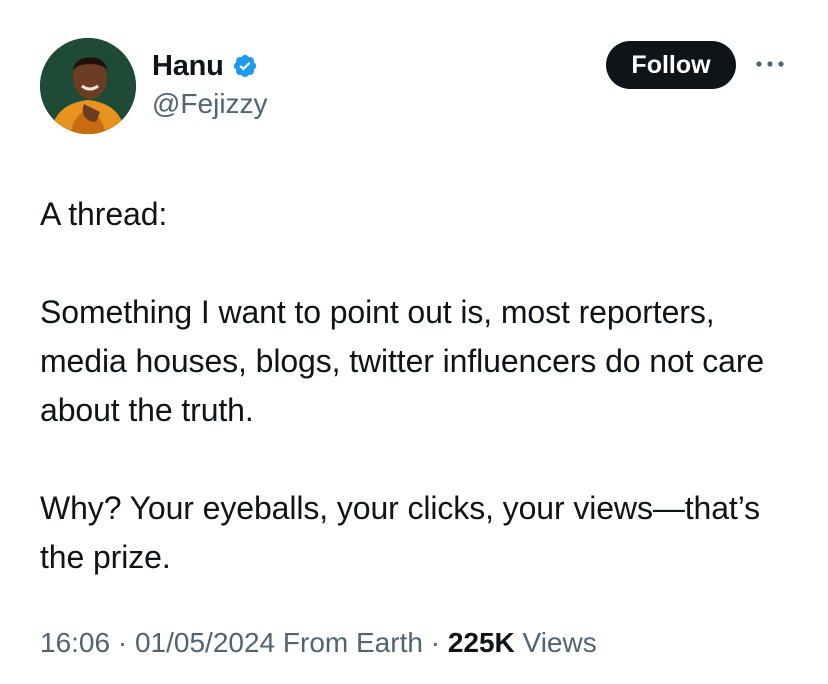  I want to click on more-options-icon, so click(770, 64).